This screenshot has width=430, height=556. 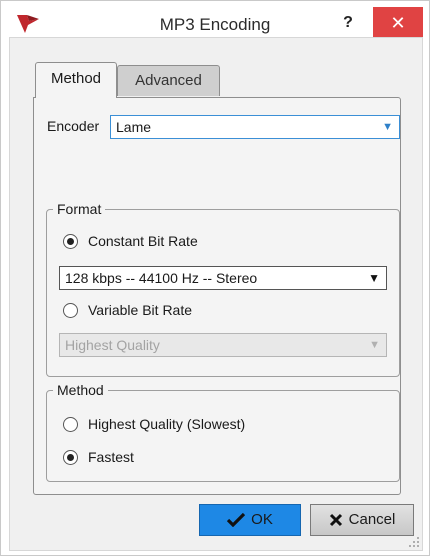 I want to click on resize-grip-icon, so click(x=414, y=542).